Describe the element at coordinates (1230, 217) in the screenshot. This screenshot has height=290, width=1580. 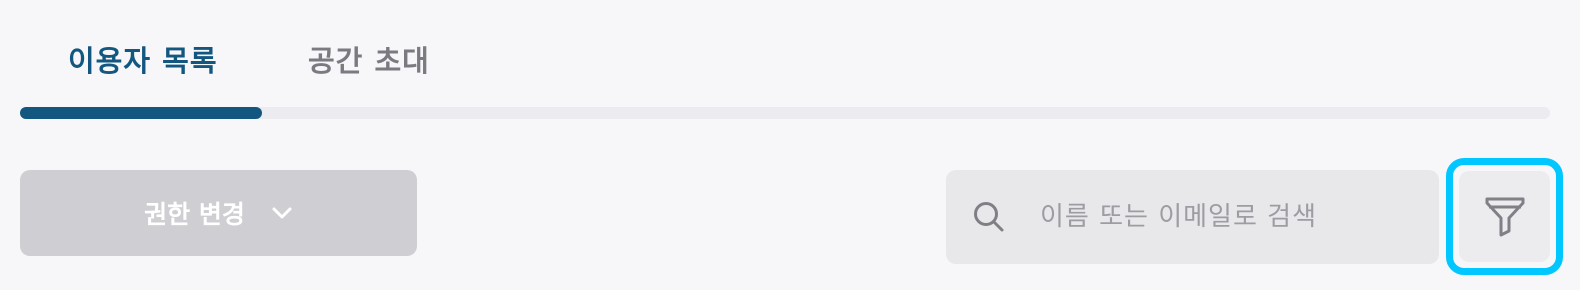
I see `search-input` at that location.